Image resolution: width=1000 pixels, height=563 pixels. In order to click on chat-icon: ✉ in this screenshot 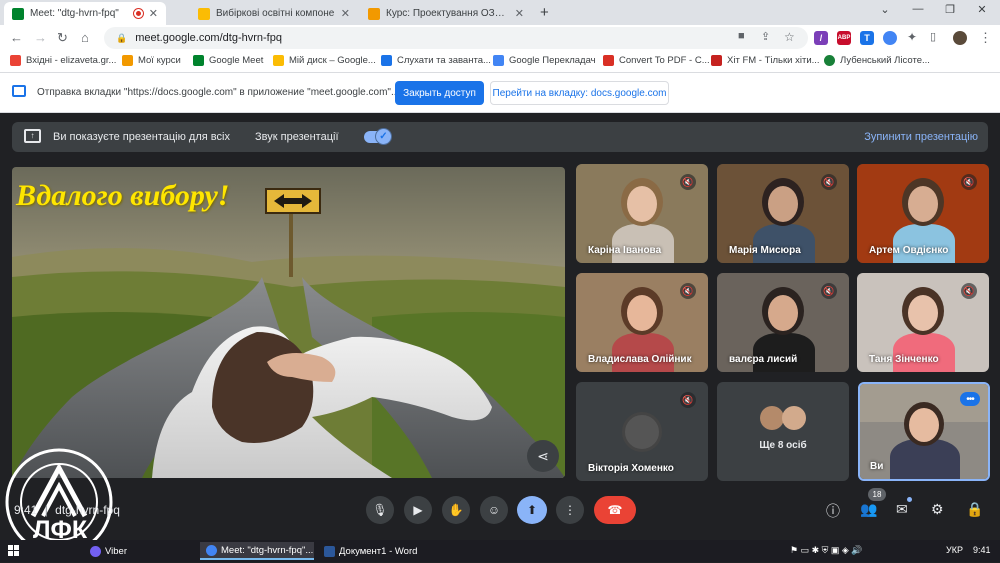, I will do `click(902, 509)`.